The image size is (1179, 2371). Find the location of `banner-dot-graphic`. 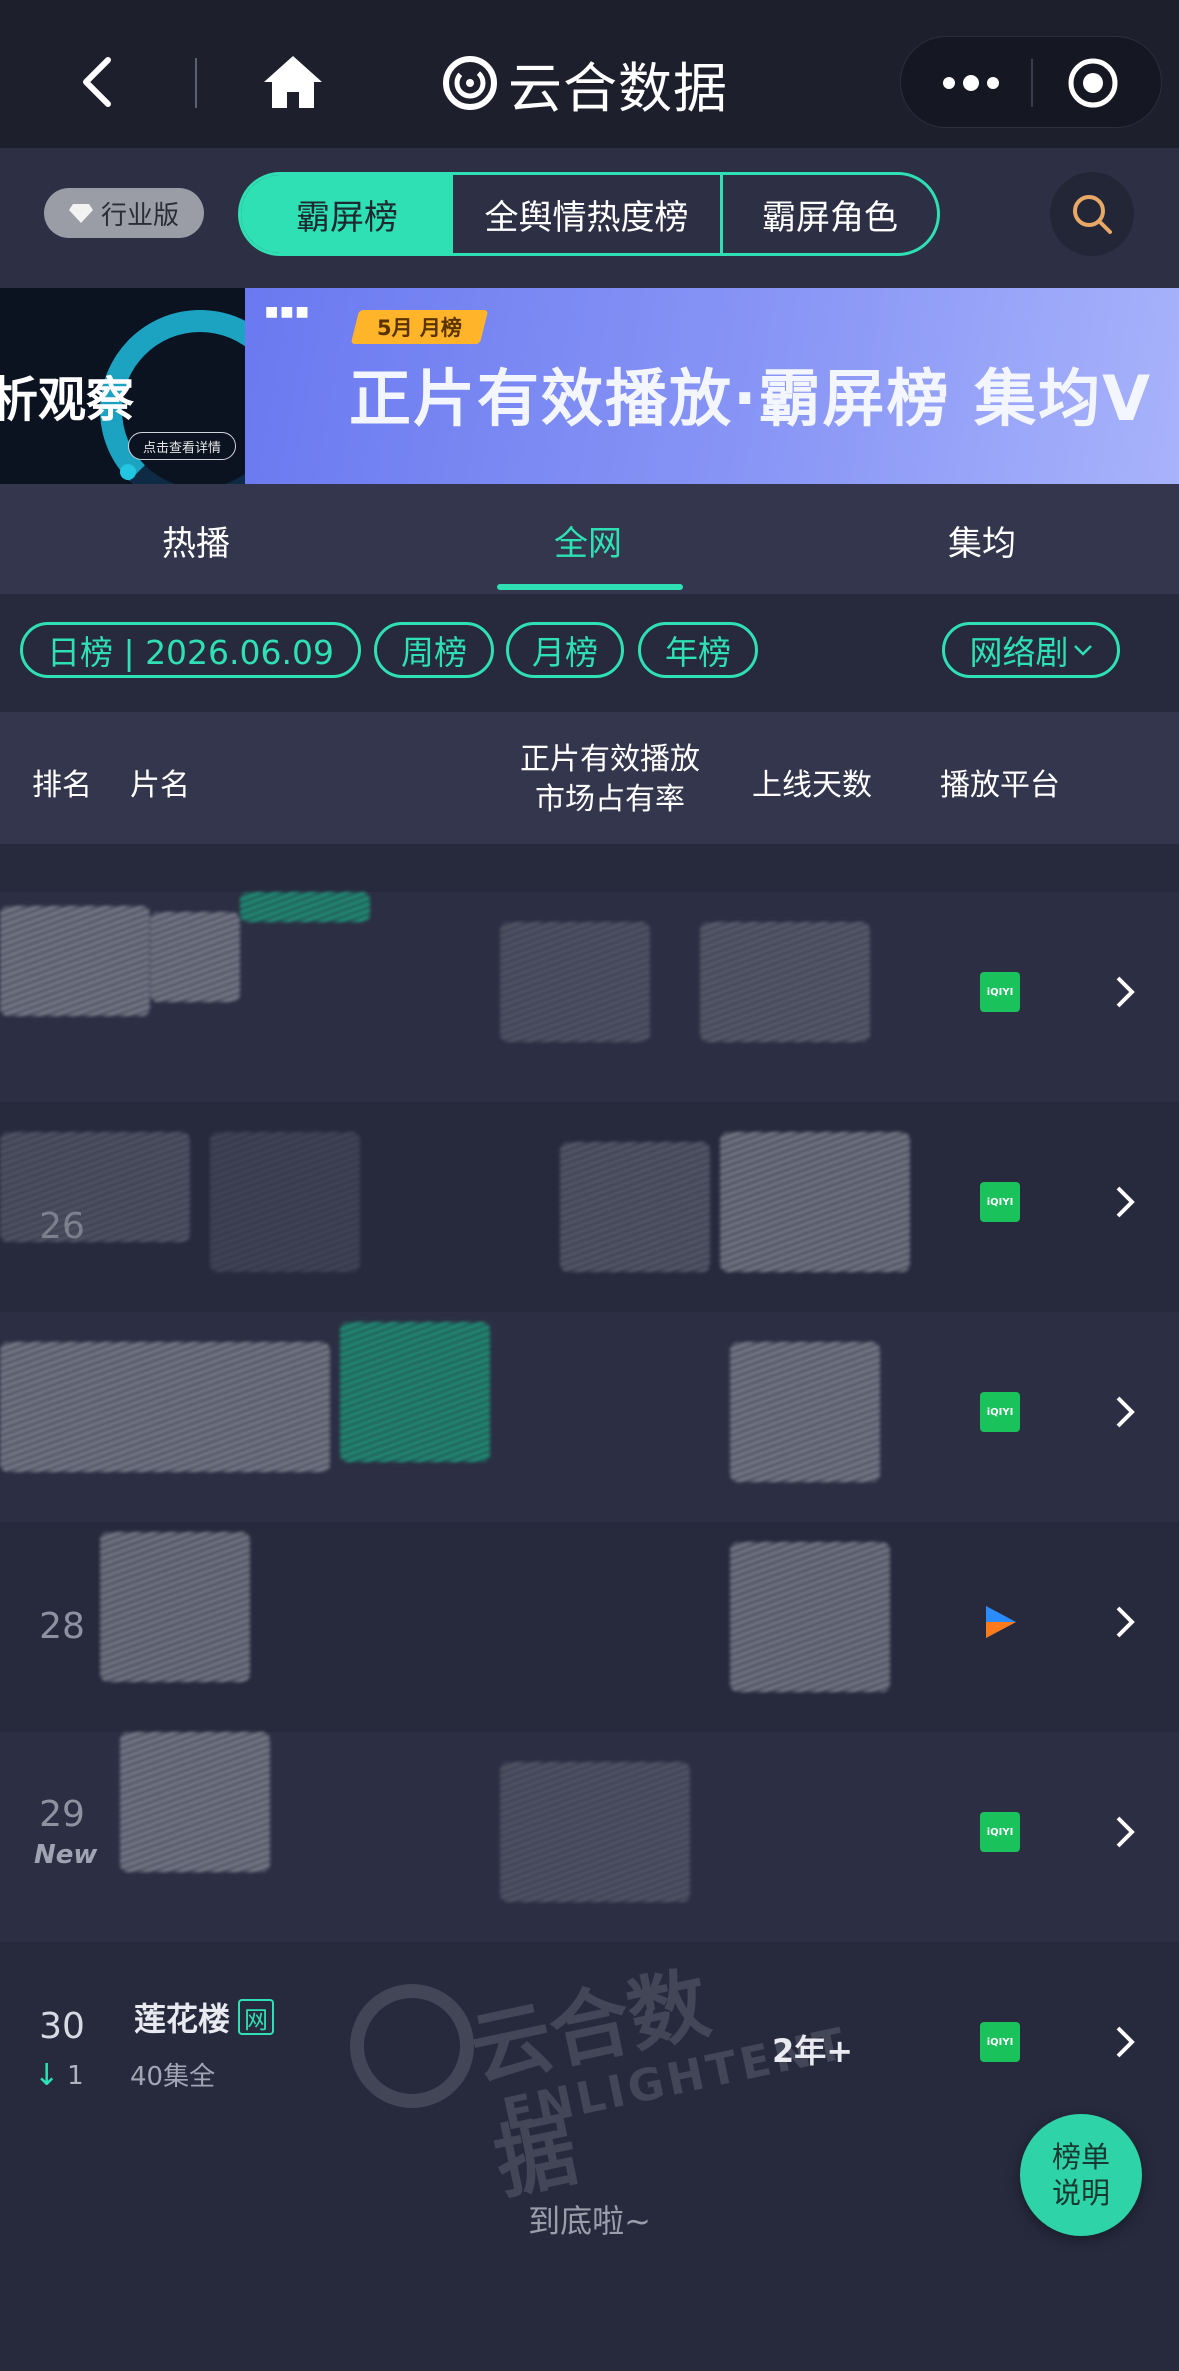

banner-dot-graphic is located at coordinates (128, 472).